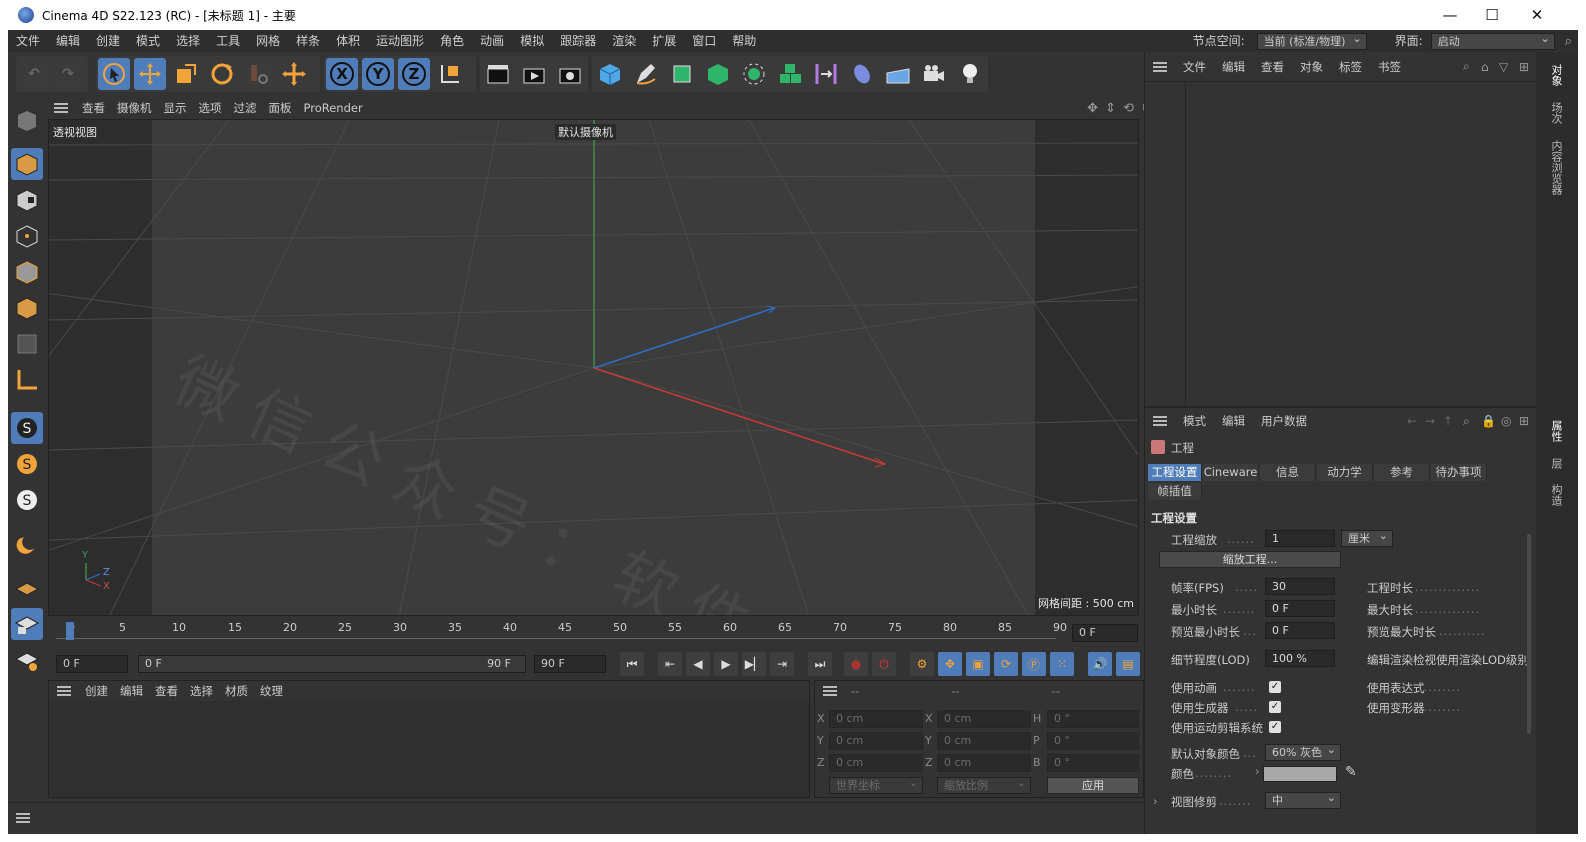 Image resolution: width=1586 pixels, height=842 pixels. I want to click on menu-help: 帮助, so click(744, 41).